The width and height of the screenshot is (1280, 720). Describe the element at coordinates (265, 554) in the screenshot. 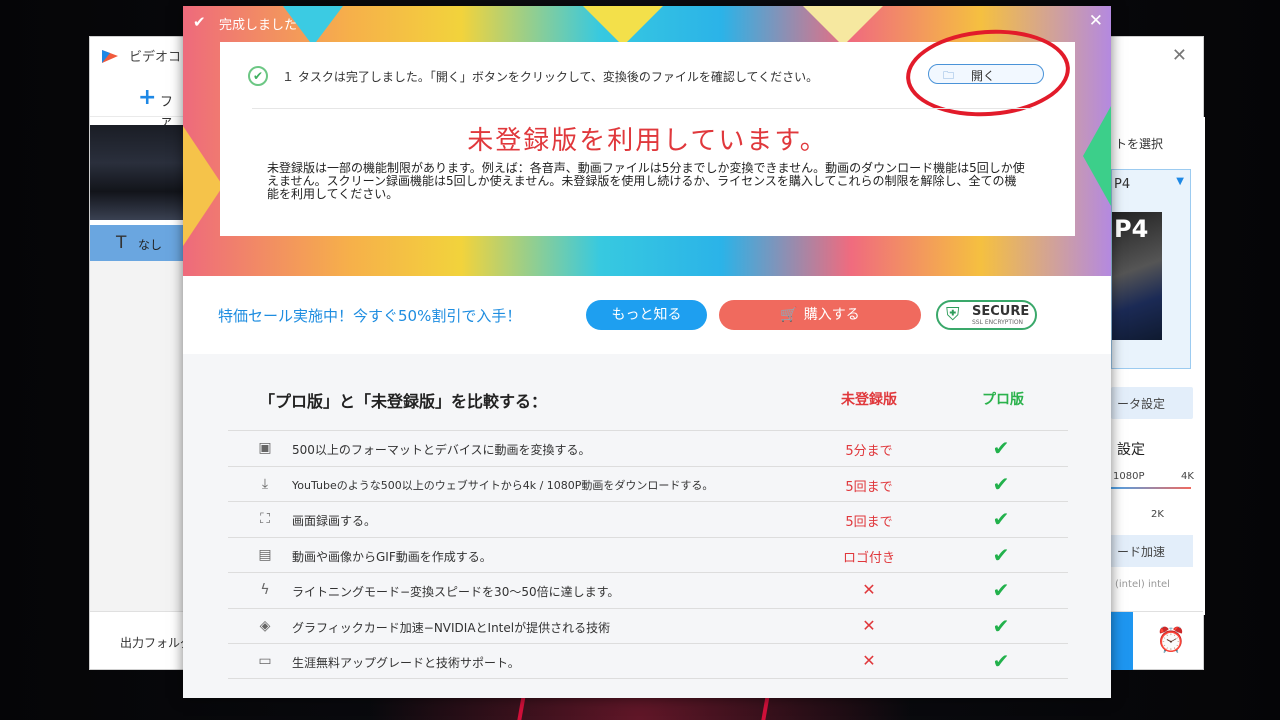

I see `gif-icon: ▤` at that location.